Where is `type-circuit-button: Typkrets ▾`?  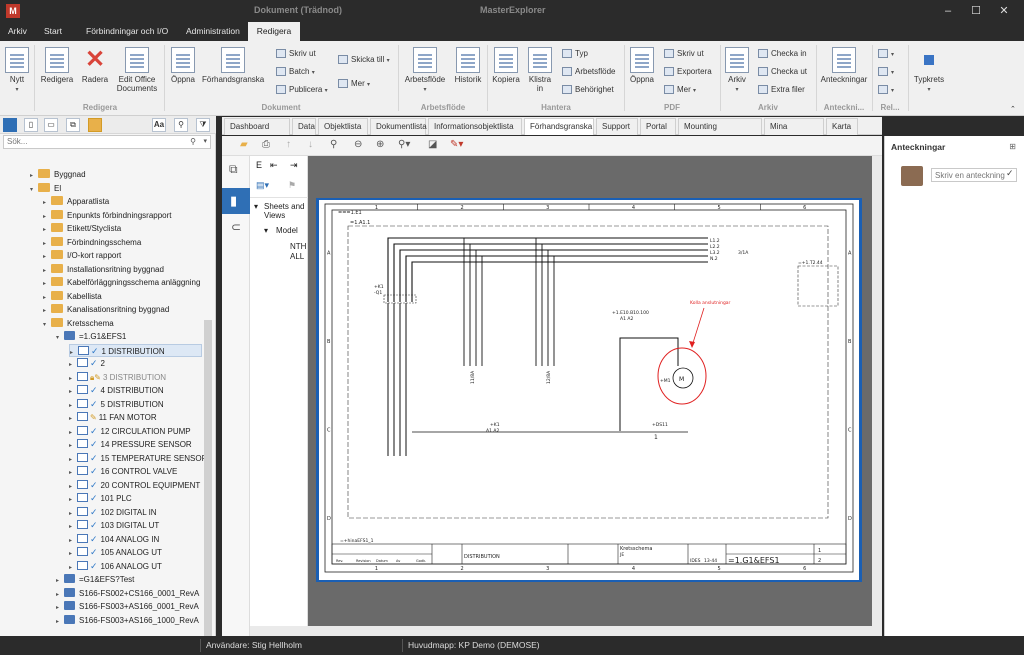 type-circuit-button: Typkrets ▾ is located at coordinates (929, 71).